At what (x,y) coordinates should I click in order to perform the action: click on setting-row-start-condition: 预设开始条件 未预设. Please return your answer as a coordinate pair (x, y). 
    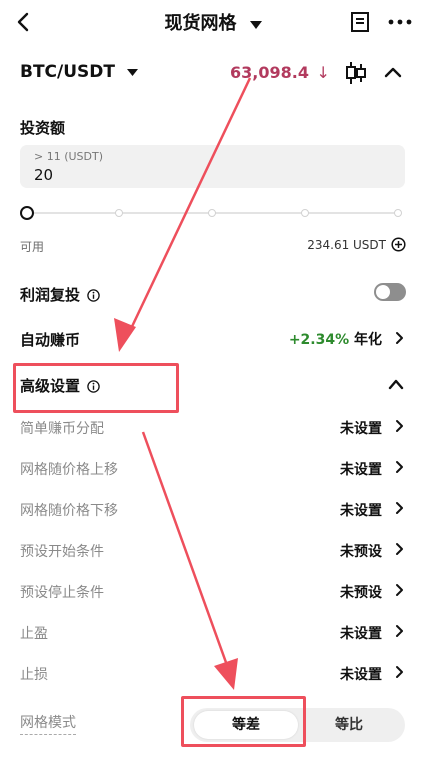
    Looking at the image, I should click on (213, 550).